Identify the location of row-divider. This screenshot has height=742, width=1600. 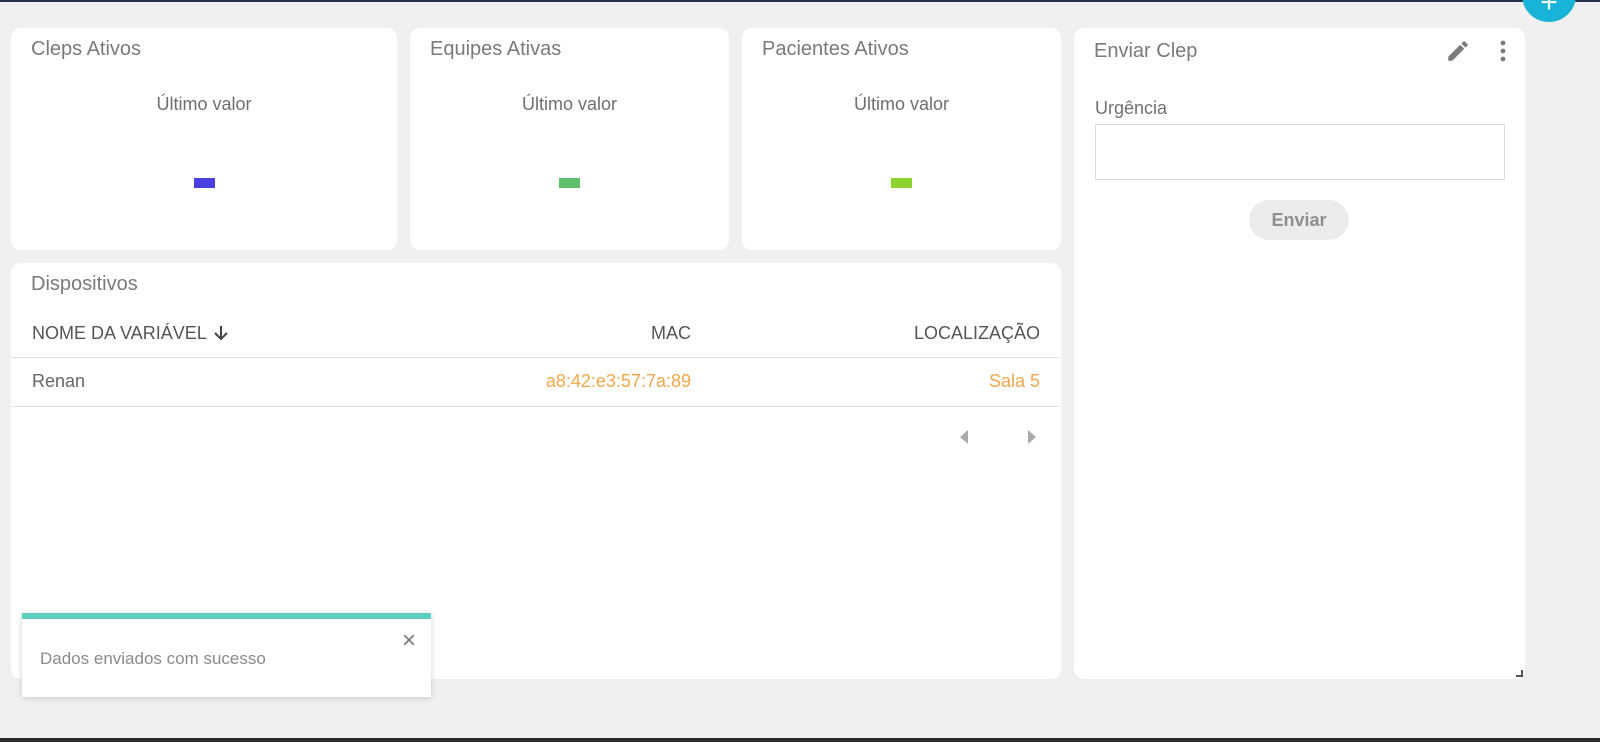
(535, 406).